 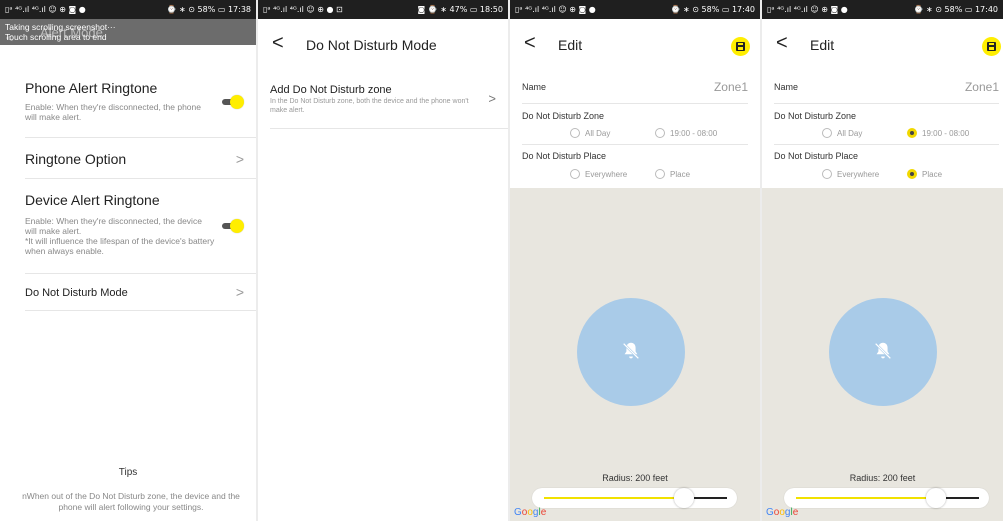 I want to click on status-bar: ▯ᵃ ⁴ᴳ.ıl ⁴ᴳ.ıl ☺ ⊕ ◙ ● ⌚ ∗ ⊙ 58% ▭ 17:40, so click(x=882, y=9).